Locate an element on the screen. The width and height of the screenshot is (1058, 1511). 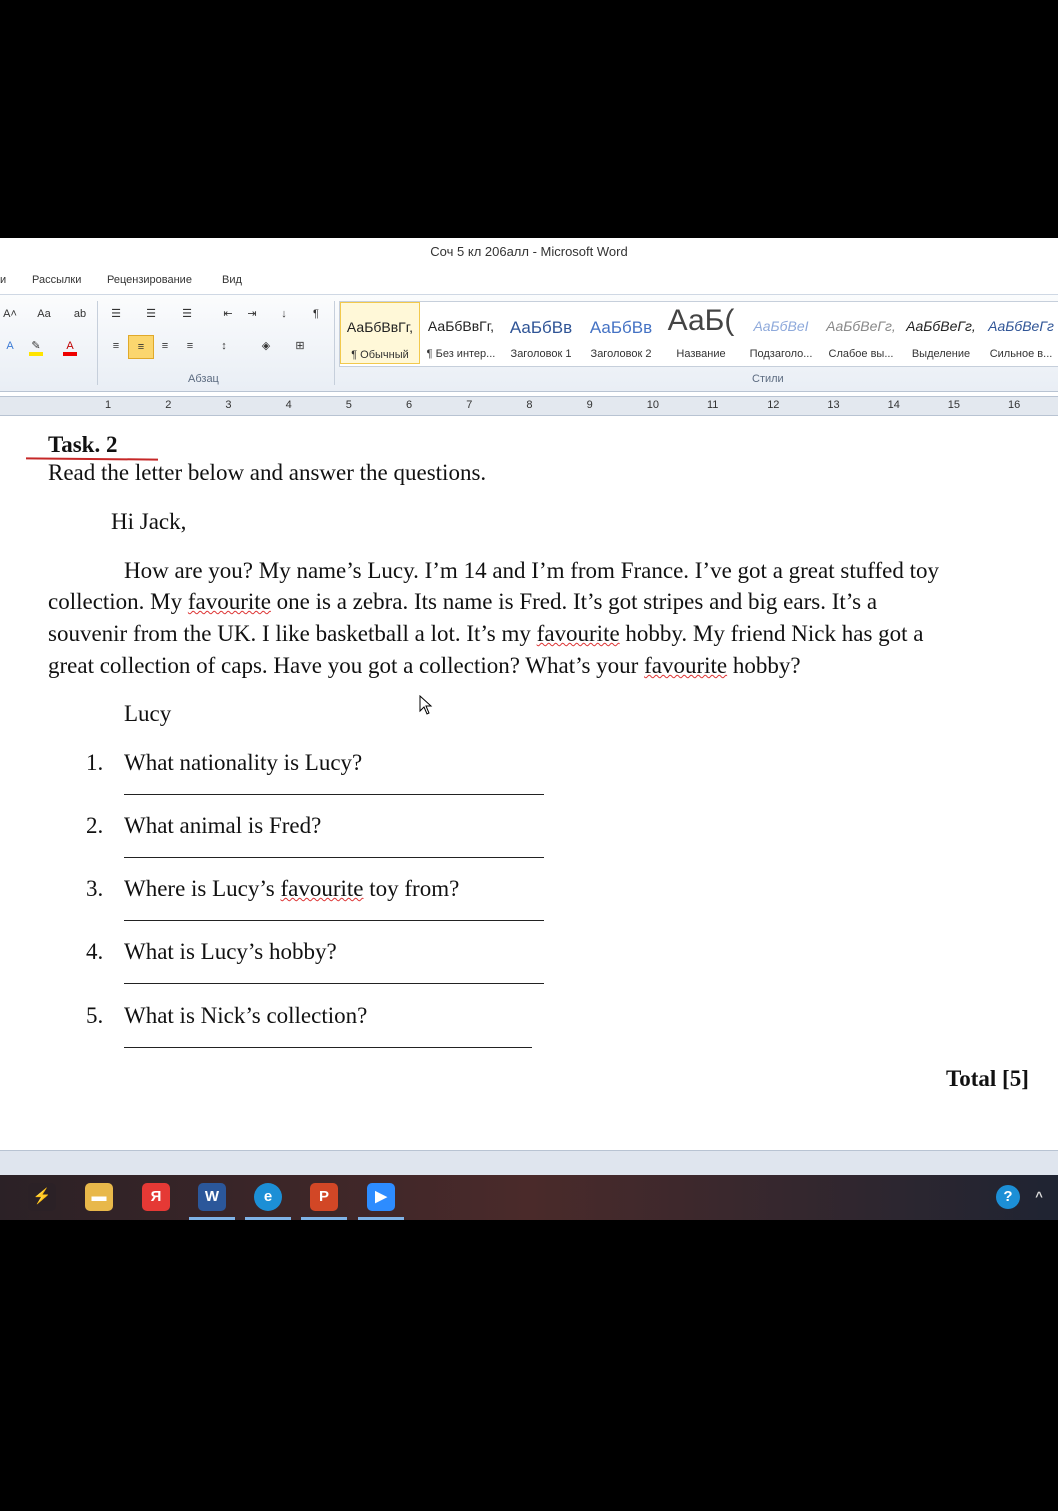
question-text-part: toy from? is located at coordinates (411, 888).